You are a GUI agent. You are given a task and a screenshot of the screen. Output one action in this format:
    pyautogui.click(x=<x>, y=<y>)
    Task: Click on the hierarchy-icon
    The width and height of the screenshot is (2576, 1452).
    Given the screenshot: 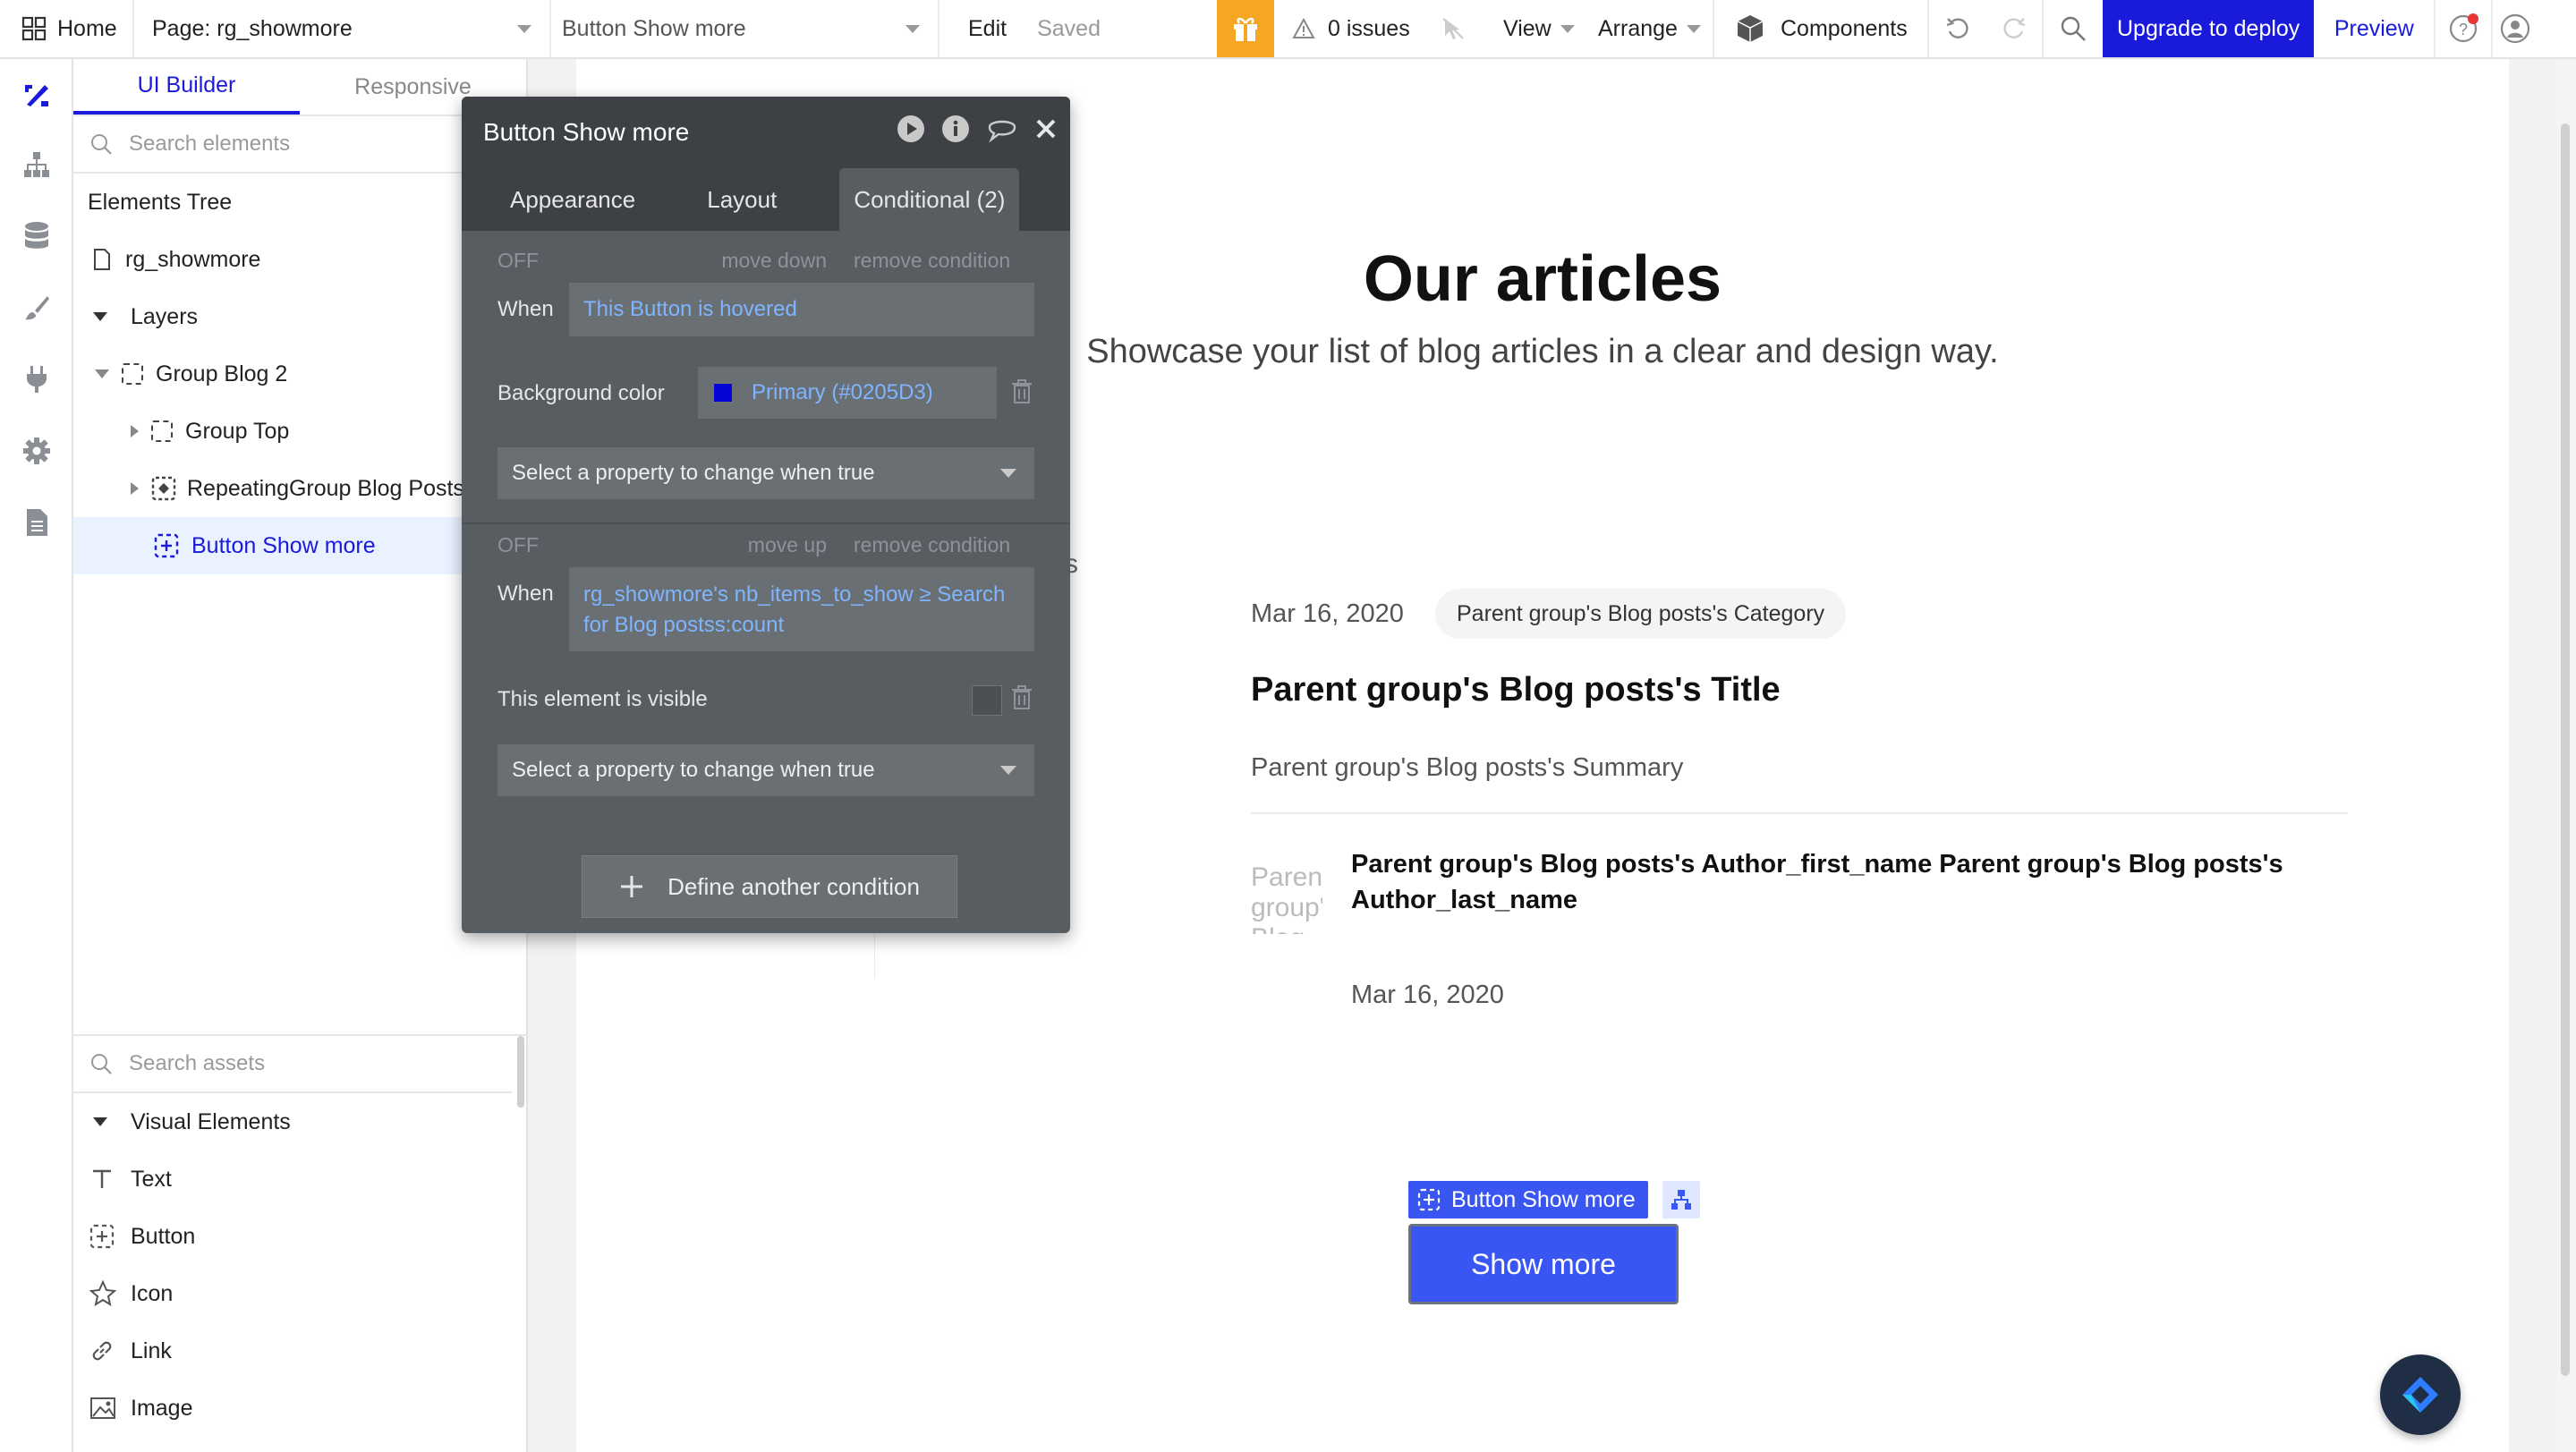 What is the action you would take?
    pyautogui.click(x=36, y=164)
    